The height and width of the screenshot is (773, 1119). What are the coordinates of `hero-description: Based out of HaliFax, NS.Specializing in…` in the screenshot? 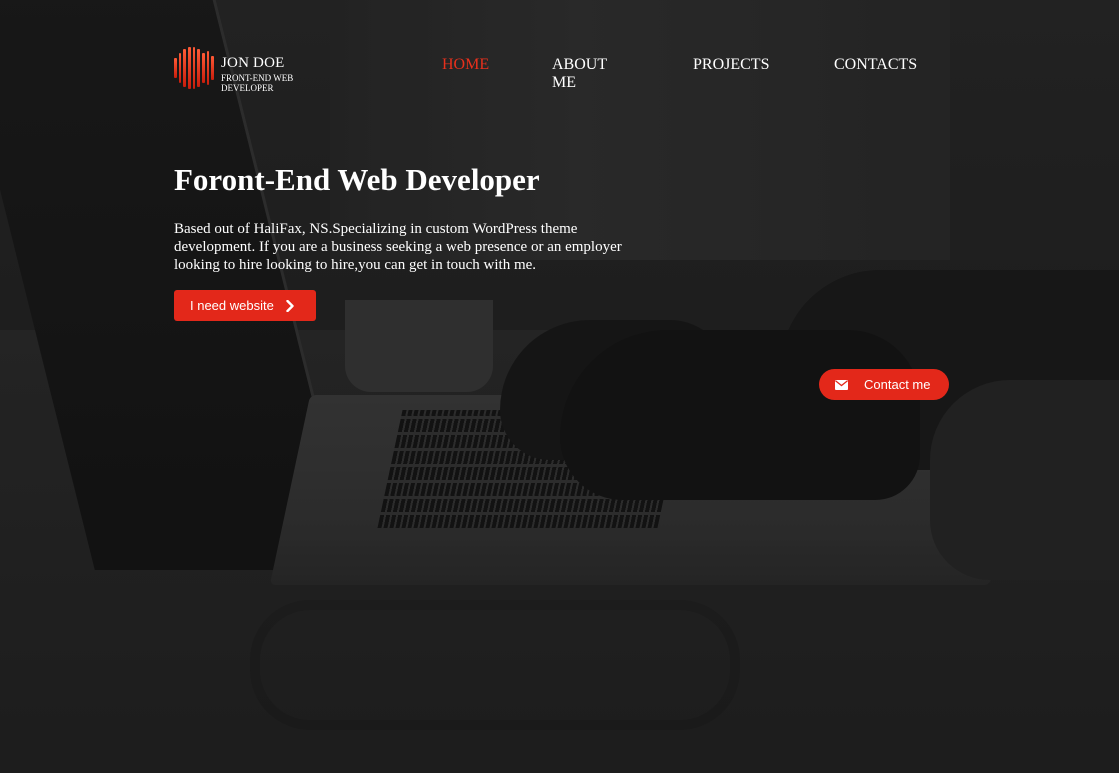 It's located at (398, 247).